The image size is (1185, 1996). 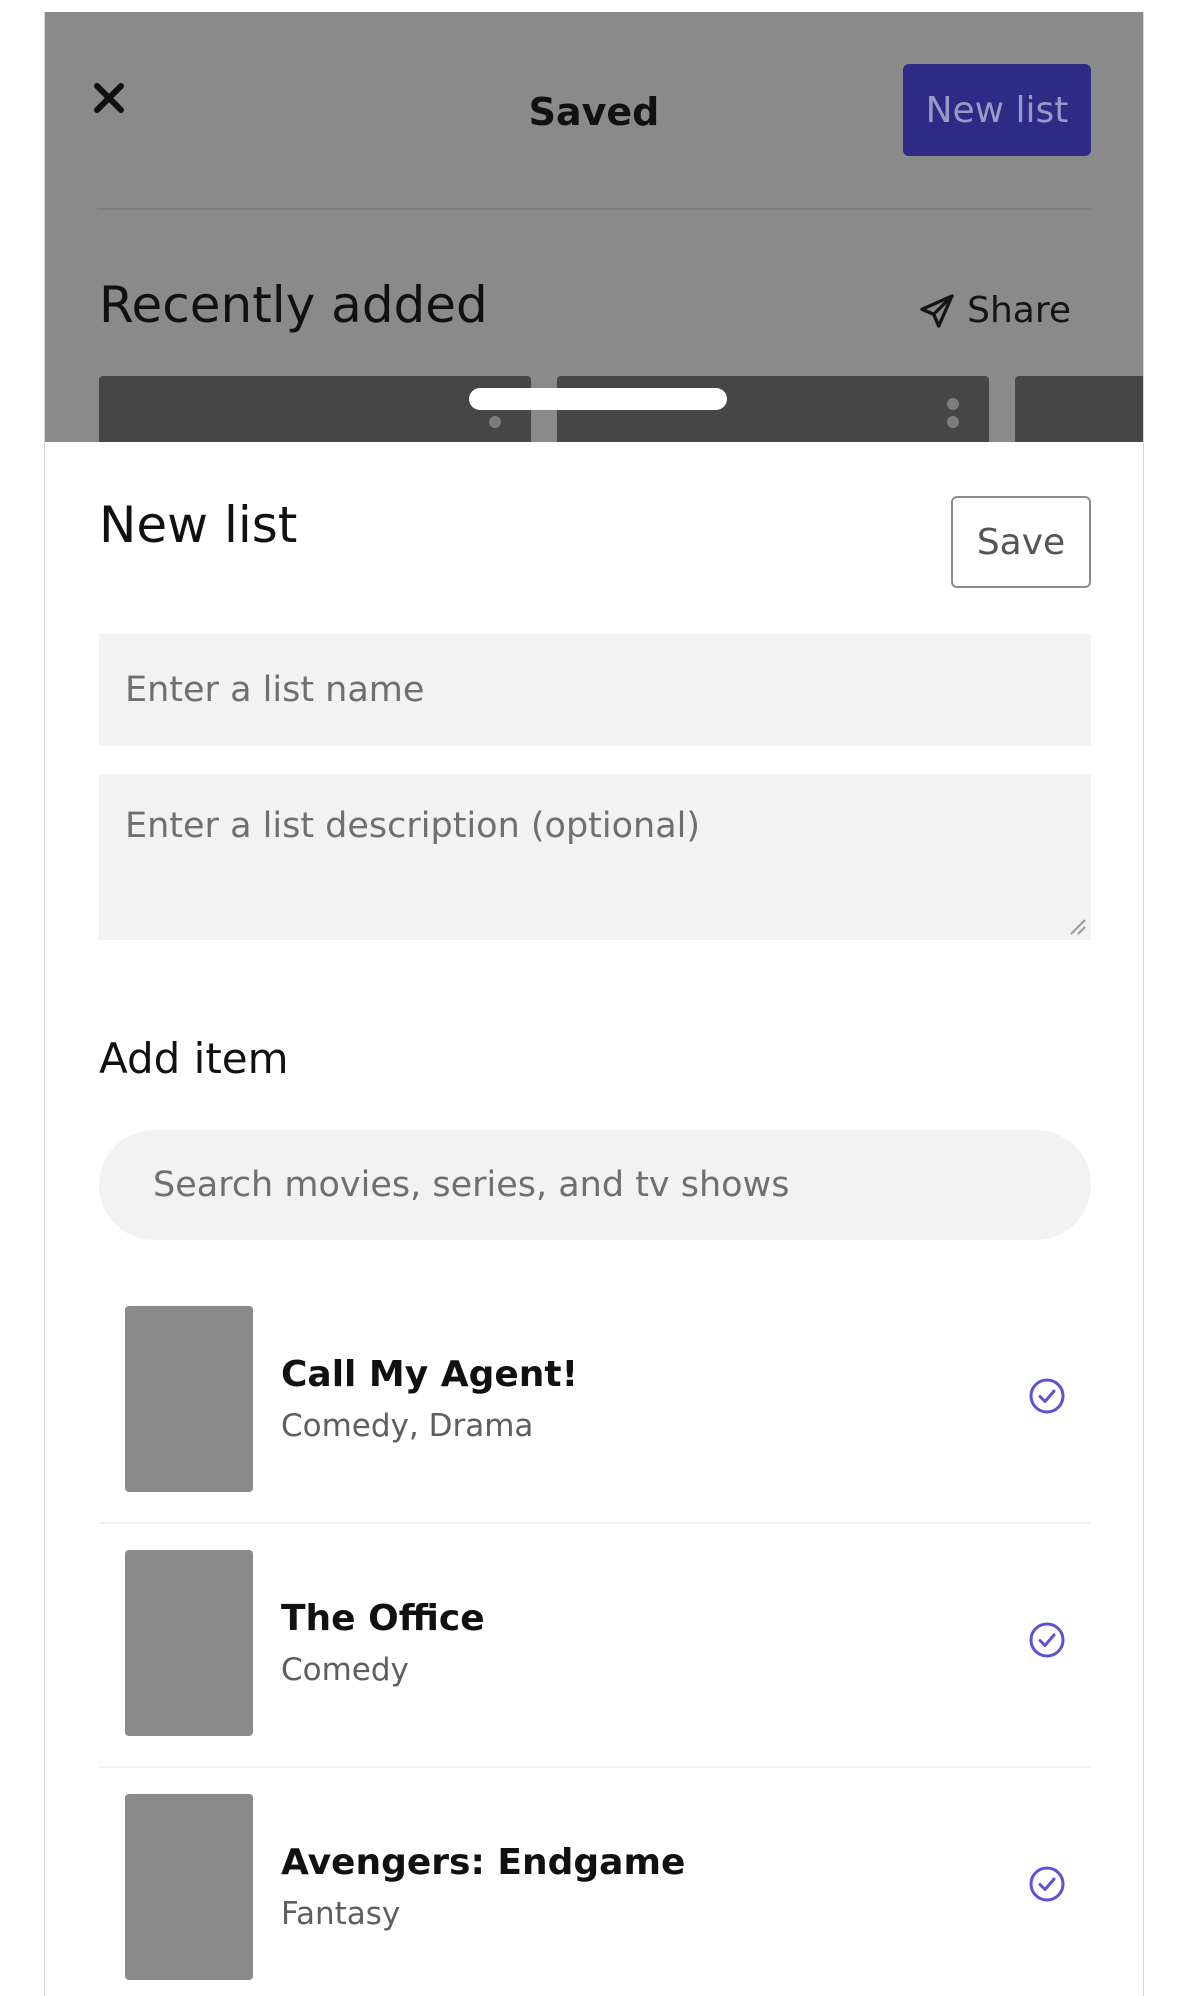 I want to click on list-item: Avengers: Endgame Fantasy, so click(x=595, y=1882).